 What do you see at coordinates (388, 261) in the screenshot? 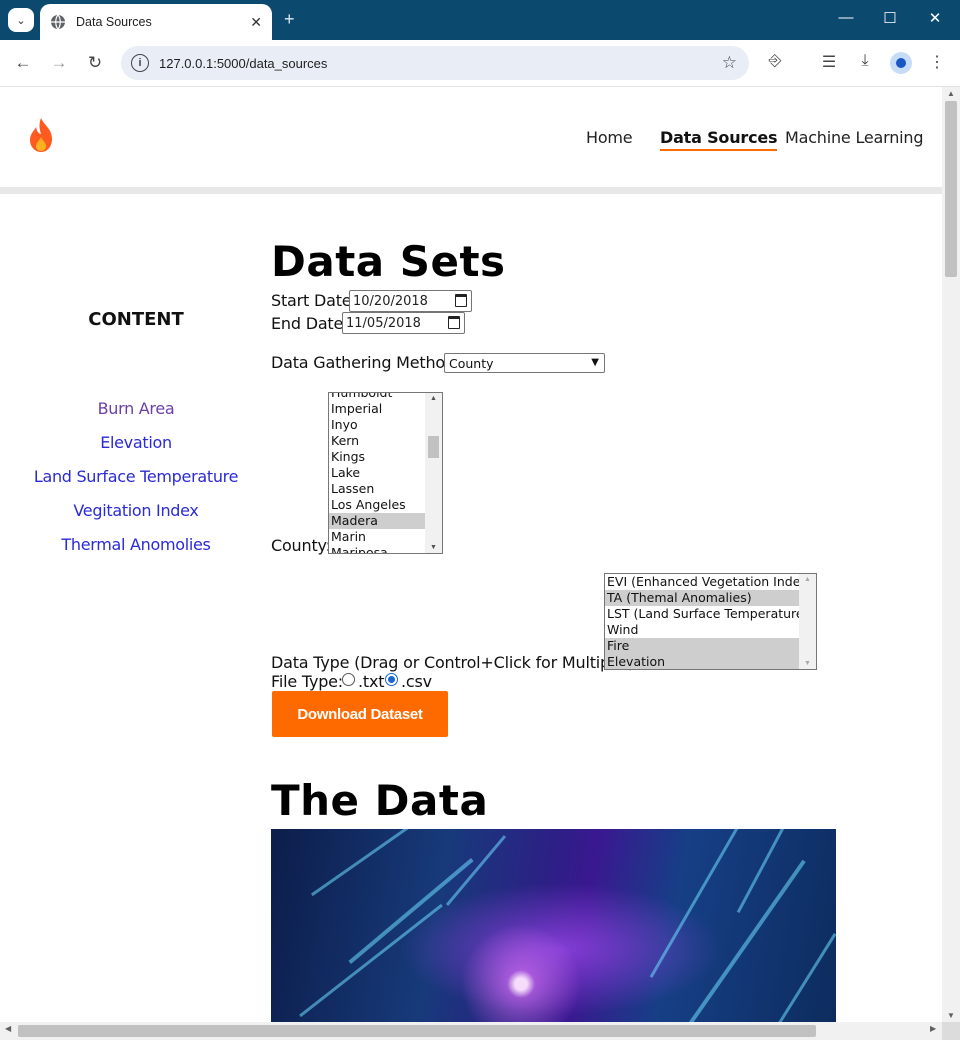
I see `data-sets-heading: Data Sets` at bounding box center [388, 261].